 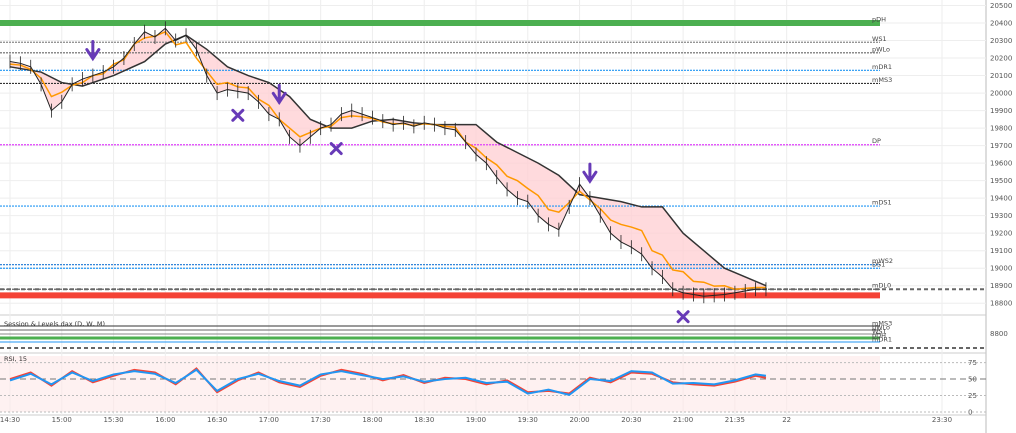 I want to click on x-tick-label: 20:30, so click(x=631, y=420).